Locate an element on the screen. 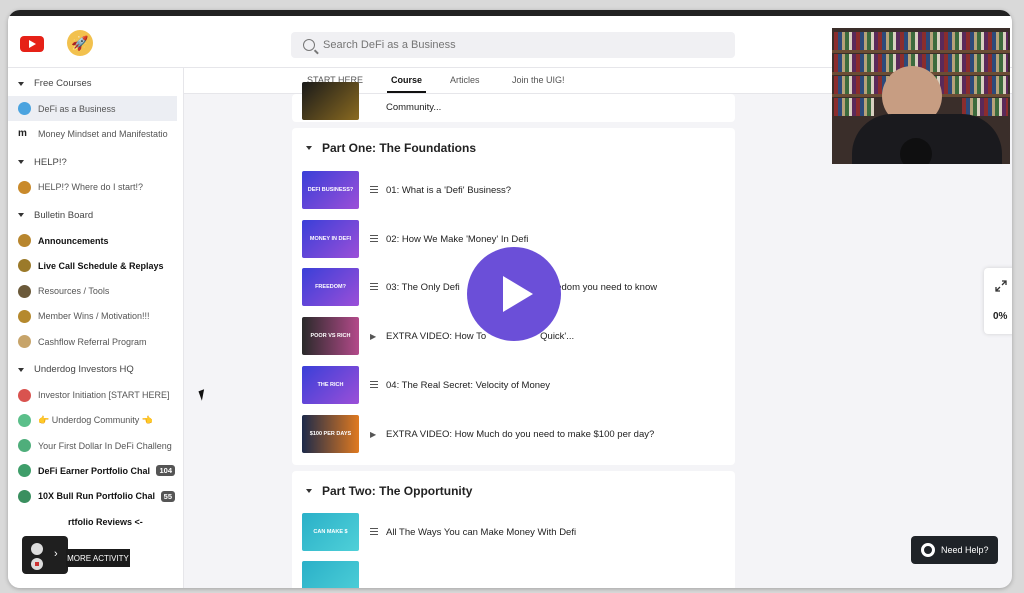  expand-icon is located at coordinates (1001, 286).